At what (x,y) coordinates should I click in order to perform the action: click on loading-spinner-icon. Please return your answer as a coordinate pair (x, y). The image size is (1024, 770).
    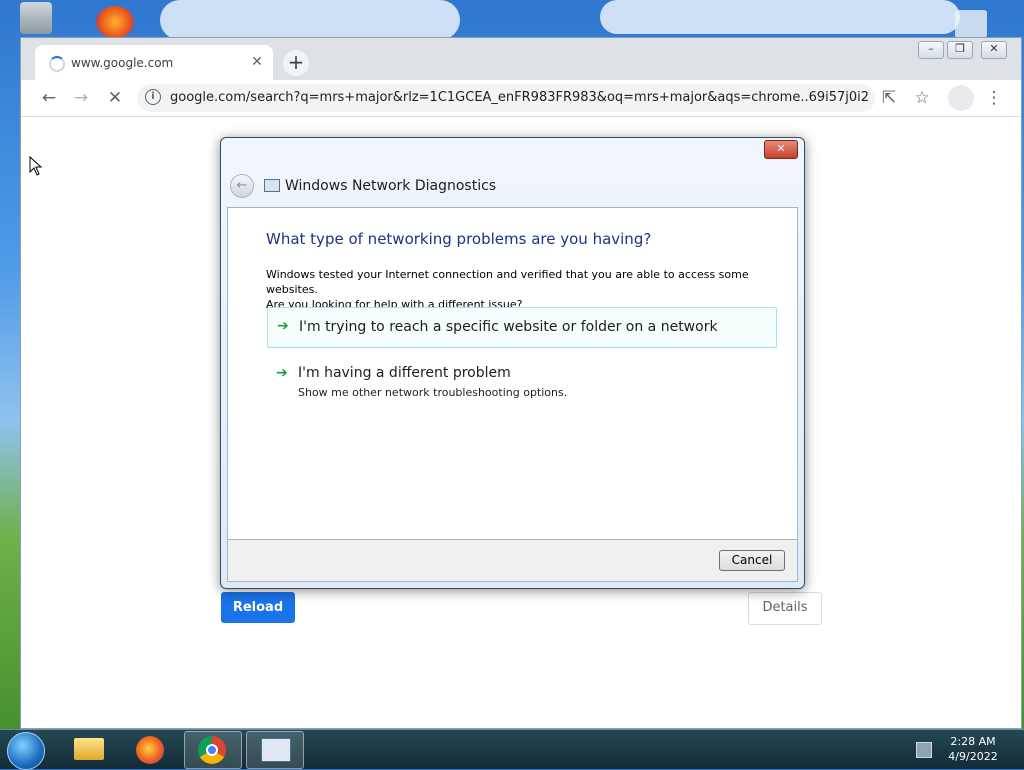
    Looking at the image, I should click on (57, 64).